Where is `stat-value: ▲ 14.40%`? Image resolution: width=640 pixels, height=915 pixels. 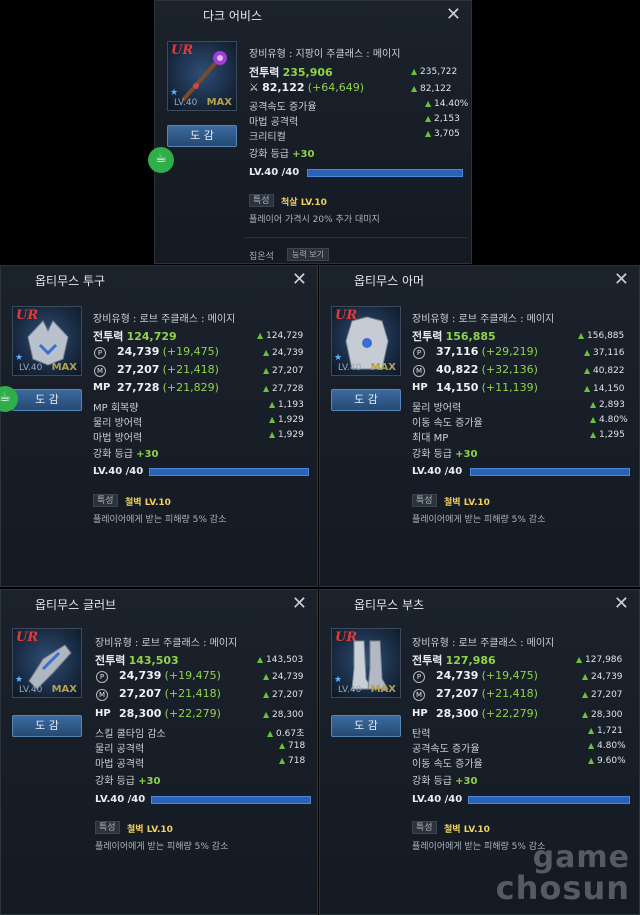
stat-value: ▲ 14.40% is located at coordinates (447, 104).